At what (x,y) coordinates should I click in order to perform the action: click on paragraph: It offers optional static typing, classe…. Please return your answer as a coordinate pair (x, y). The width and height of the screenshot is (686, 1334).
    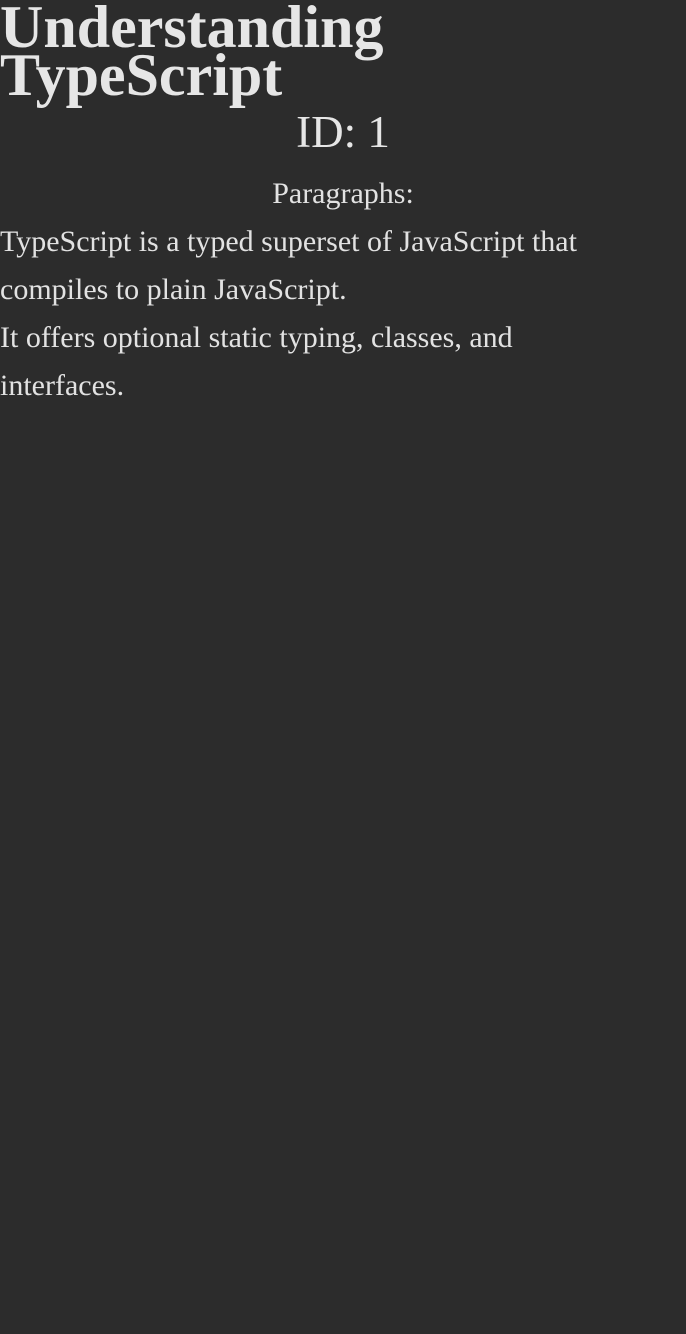
    Looking at the image, I should click on (256, 361).